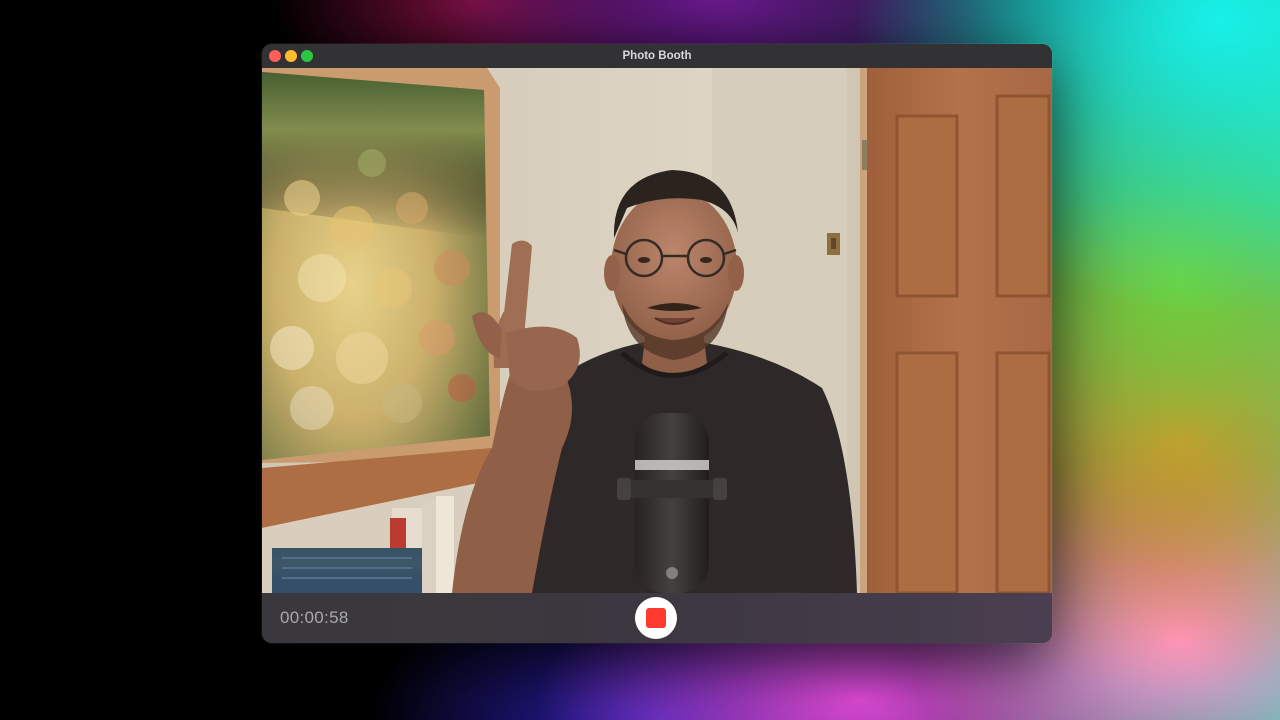 The height and width of the screenshot is (720, 1280). I want to click on window-title: Photo Booth, so click(657, 56).